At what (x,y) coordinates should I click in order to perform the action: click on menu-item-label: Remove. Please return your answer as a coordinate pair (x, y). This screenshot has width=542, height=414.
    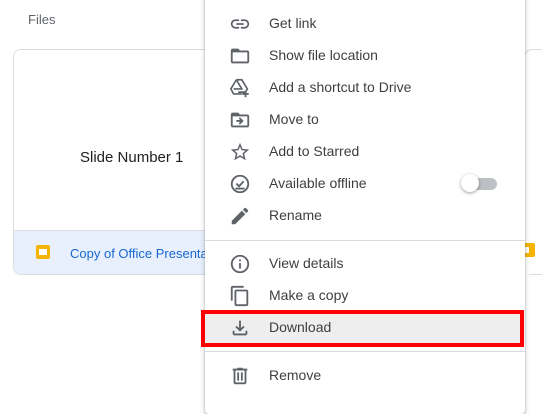
    Looking at the image, I should click on (295, 375).